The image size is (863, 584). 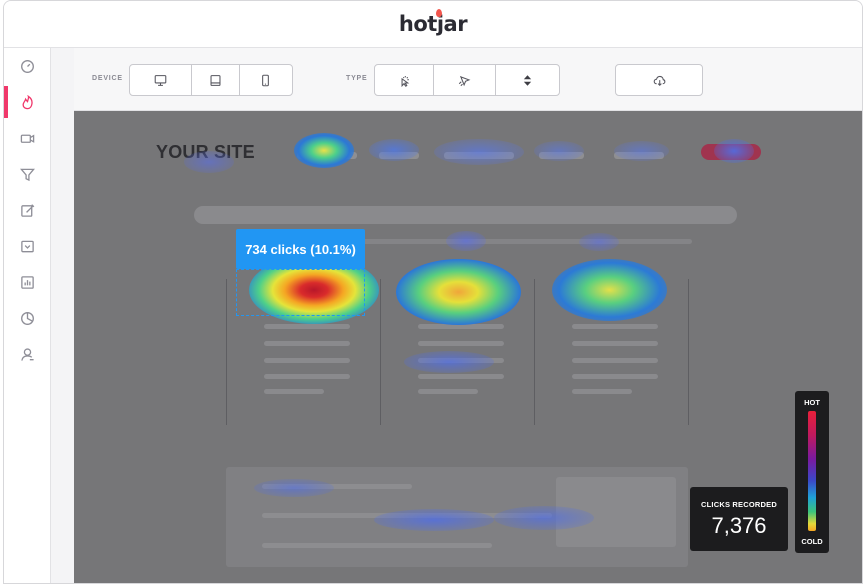 I want to click on clicks-recorded-panel: CLICKS RECORDED 7,376, so click(x=739, y=519).